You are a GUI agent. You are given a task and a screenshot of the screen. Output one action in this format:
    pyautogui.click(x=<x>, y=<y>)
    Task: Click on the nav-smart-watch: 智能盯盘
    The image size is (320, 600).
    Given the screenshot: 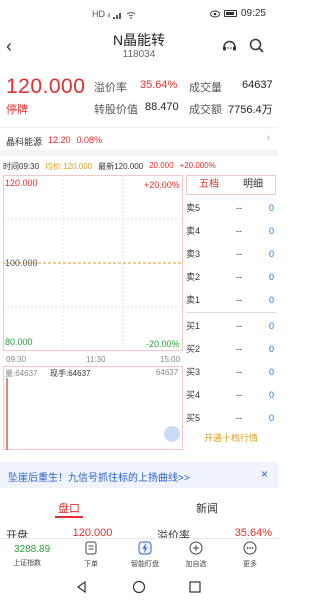 What is the action you would take?
    pyautogui.click(x=145, y=555)
    